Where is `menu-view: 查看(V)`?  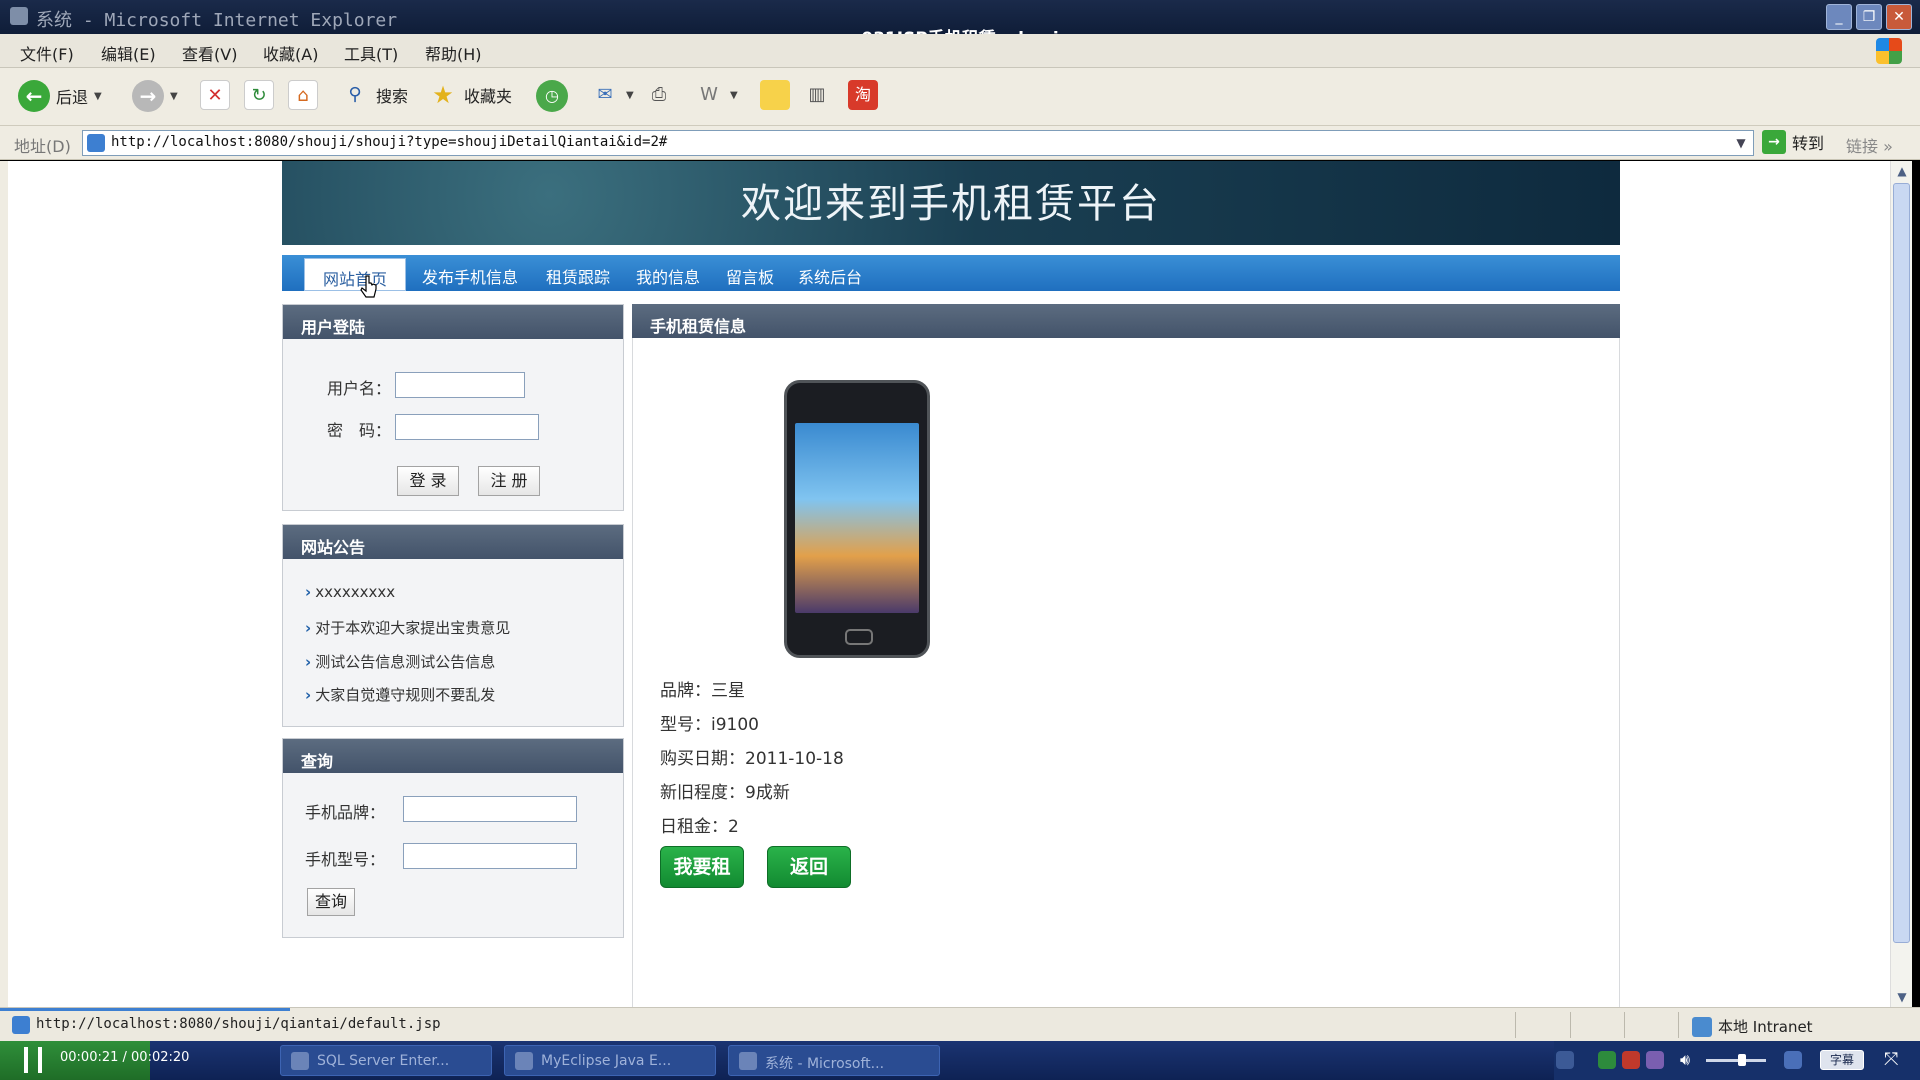 menu-view: 查看(V) is located at coordinates (209, 53).